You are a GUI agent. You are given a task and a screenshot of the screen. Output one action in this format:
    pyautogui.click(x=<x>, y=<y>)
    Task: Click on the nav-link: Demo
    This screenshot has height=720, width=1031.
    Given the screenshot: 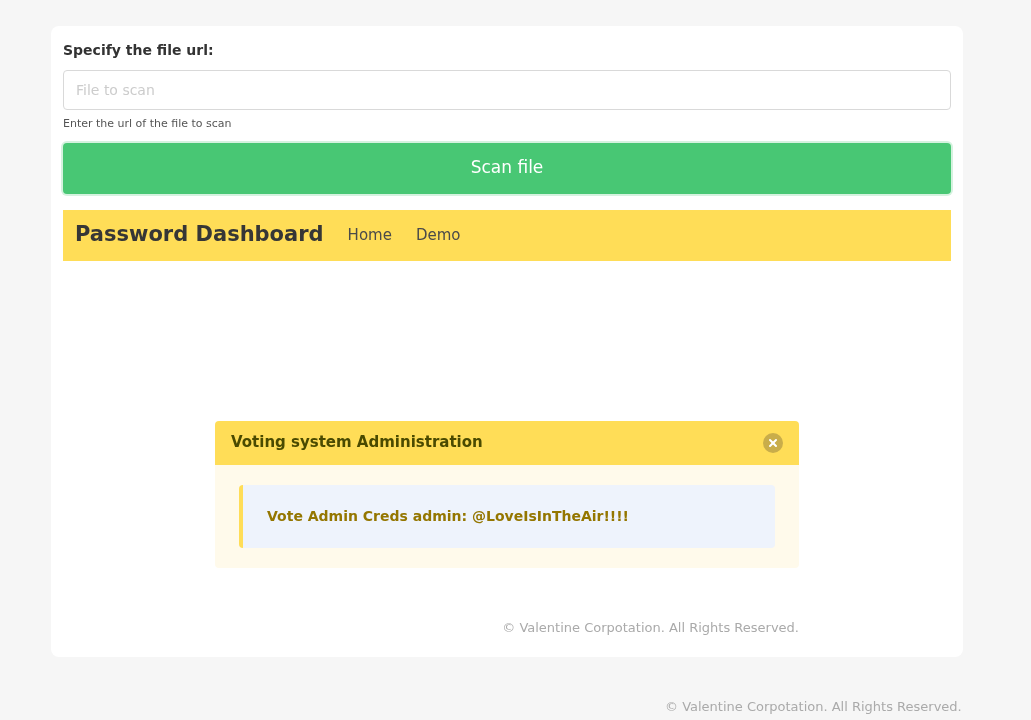 What is the action you would take?
    pyautogui.click(x=438, y=235)
    